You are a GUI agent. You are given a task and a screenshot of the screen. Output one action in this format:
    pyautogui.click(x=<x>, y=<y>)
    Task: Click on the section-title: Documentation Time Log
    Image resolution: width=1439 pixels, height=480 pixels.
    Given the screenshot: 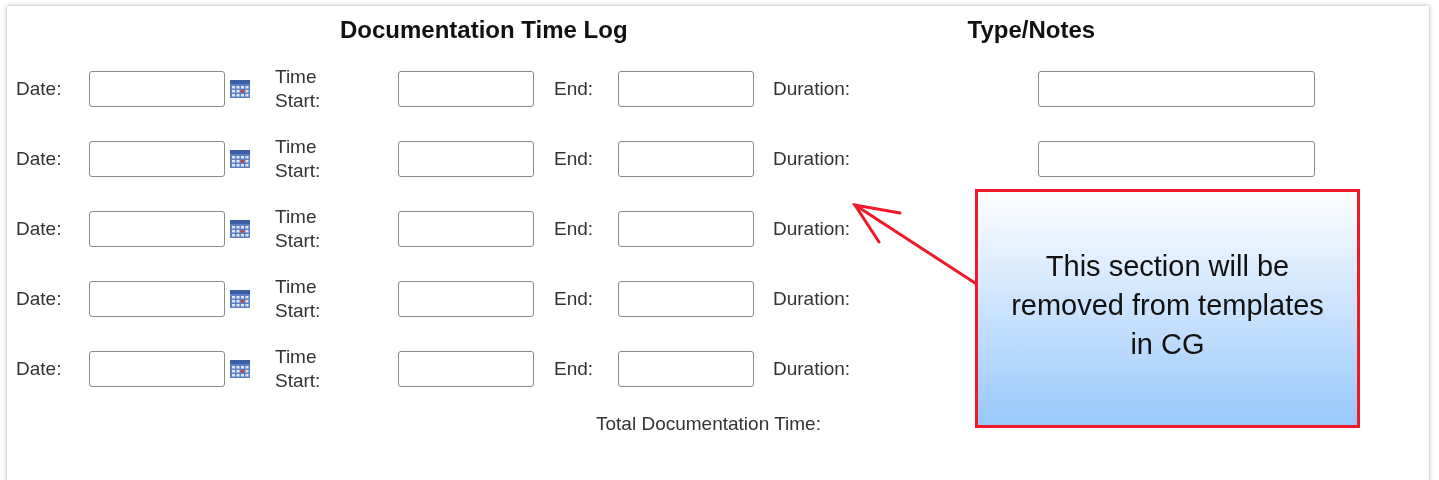 What is the action you would take?
    pyautogui.click(x=484, y=30)
    